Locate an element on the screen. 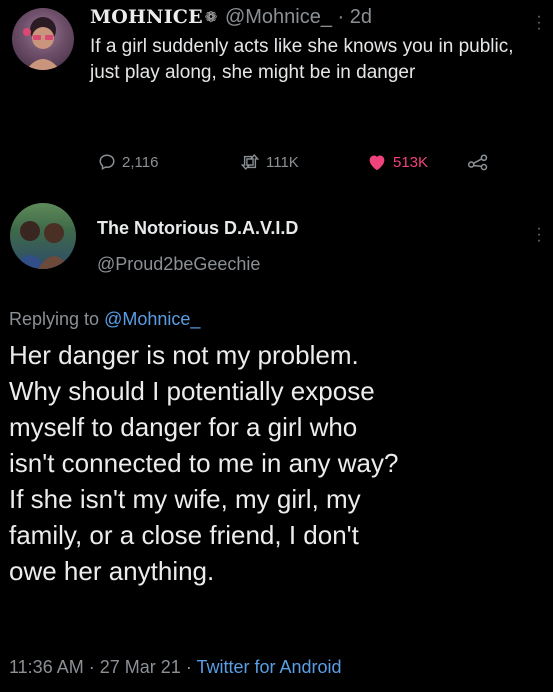  reply-button: 2,116 is located at coordinates (169, 162).